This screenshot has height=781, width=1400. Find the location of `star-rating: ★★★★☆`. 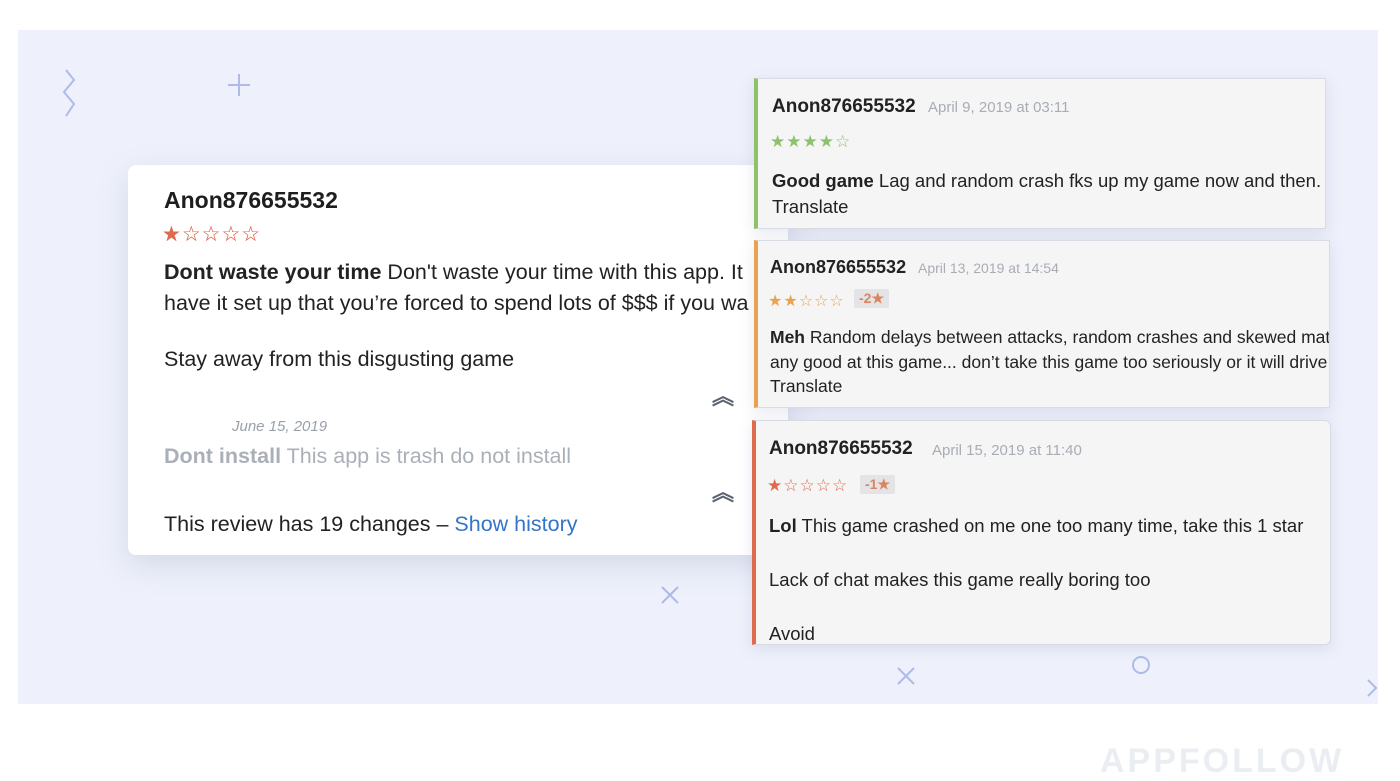

star-rating: ★★★★☆ is located at coordinates (811, 142).